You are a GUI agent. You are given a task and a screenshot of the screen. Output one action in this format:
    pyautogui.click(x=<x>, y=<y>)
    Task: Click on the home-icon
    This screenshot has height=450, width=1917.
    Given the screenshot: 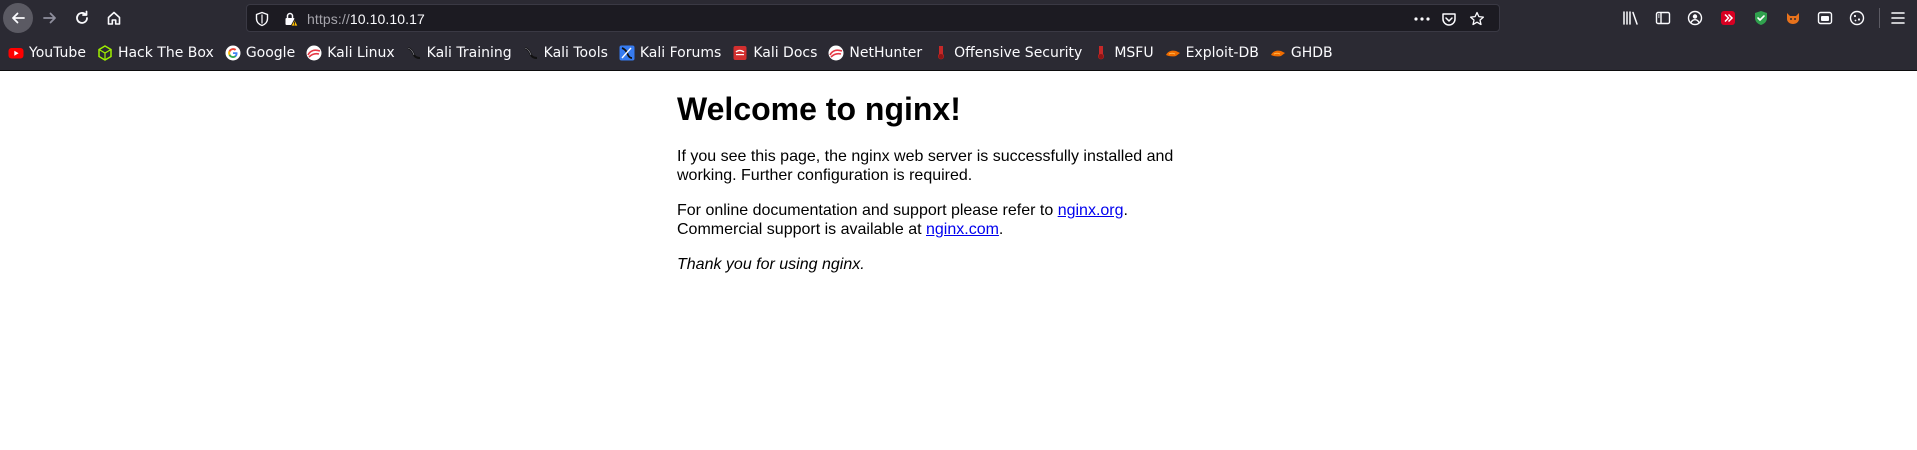 What is the action you would take?
    pyautogui.click(x=114, y=18)
    